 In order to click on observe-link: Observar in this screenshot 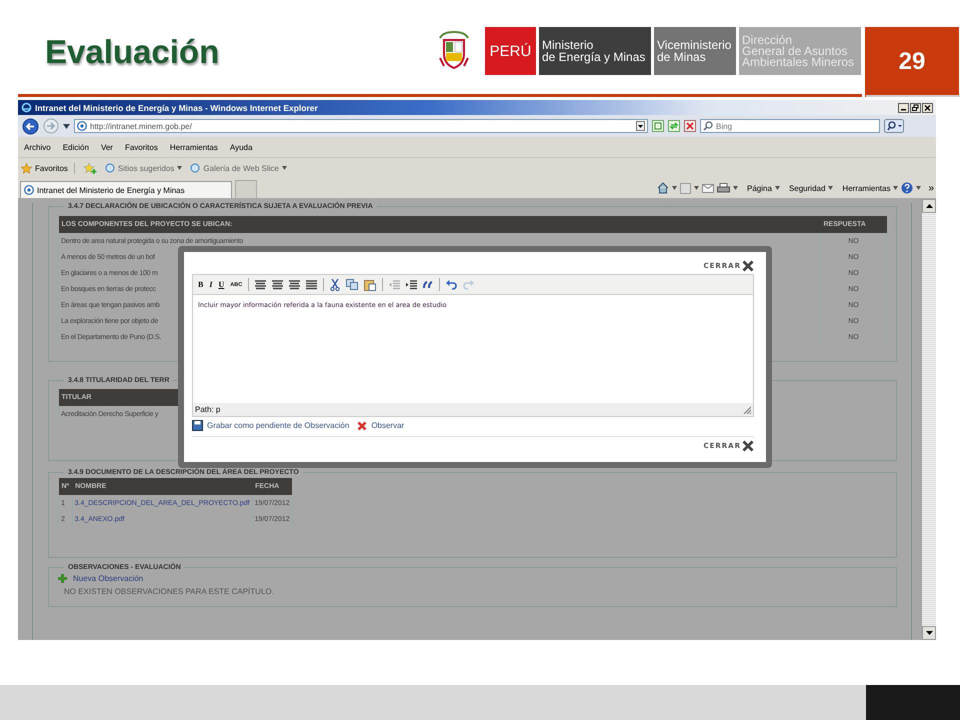, I will do `click(387, 425)`.